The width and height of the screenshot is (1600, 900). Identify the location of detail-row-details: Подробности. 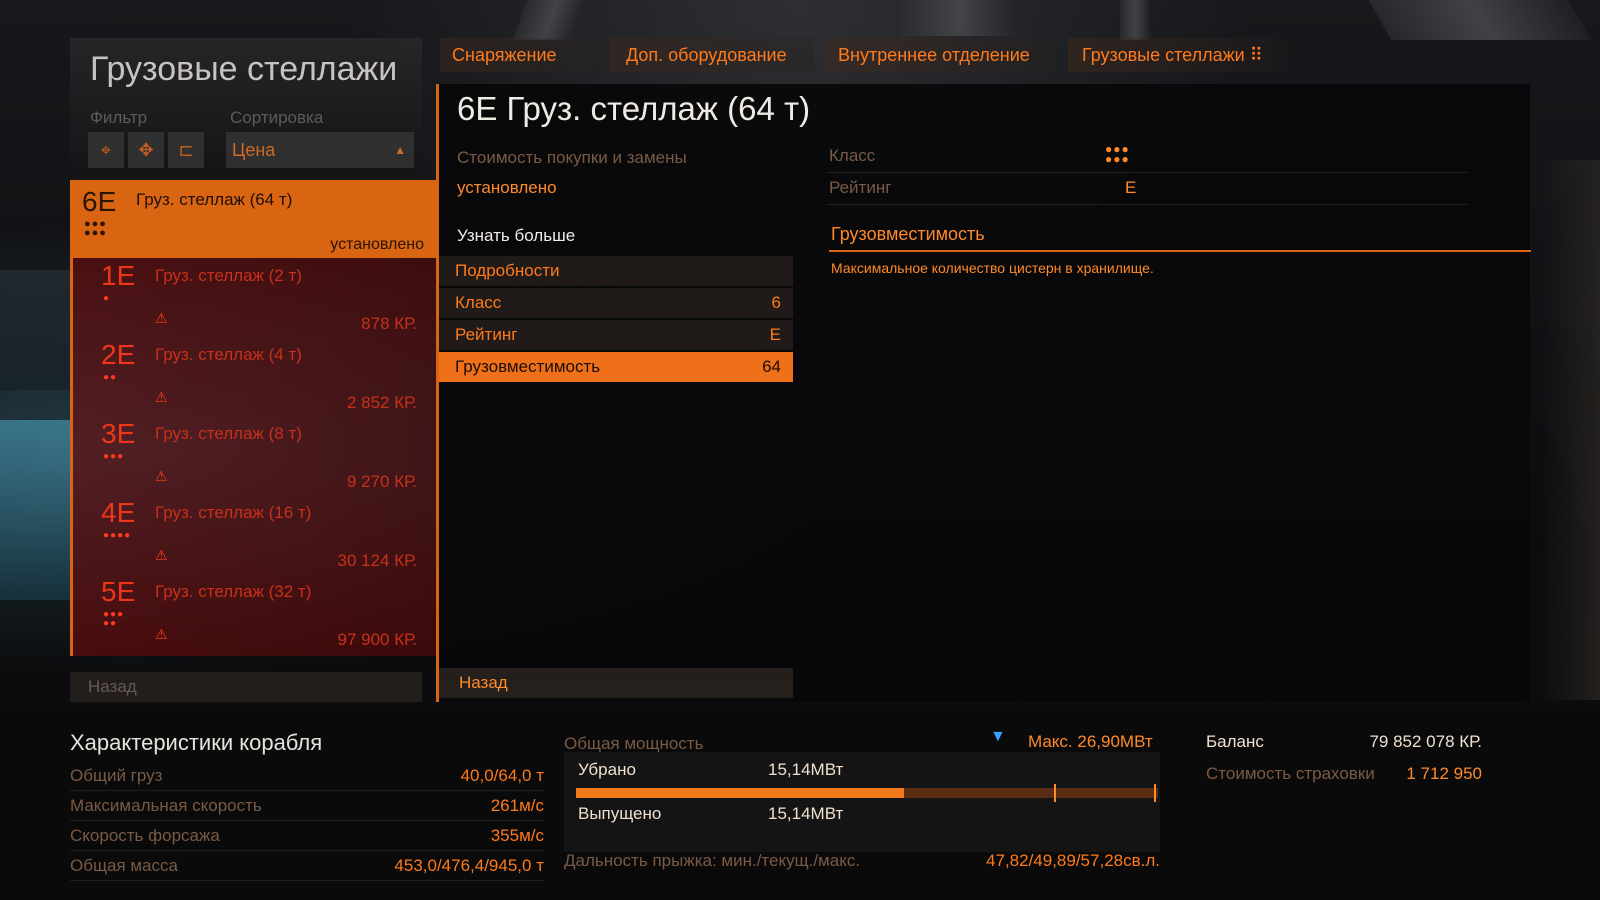
(616, 271).